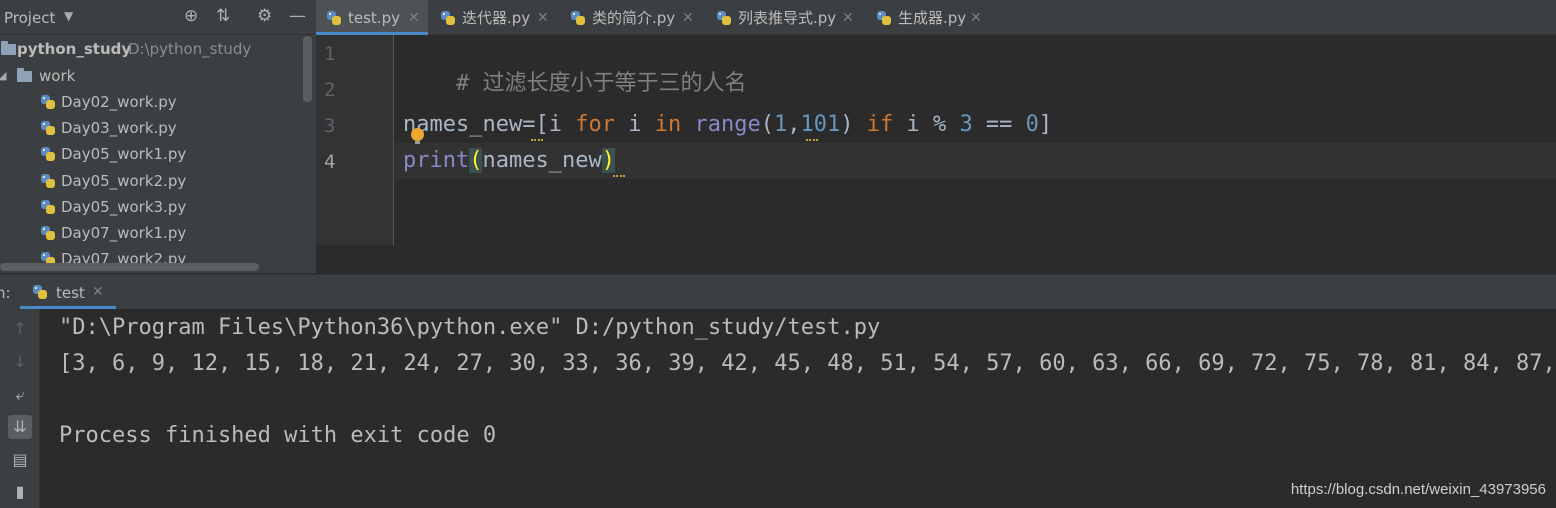  What do you see at coordinates (20, 395) in the screenshot?
I see `soft-wrap-icon: ⤶` at bounding box center [20, 395].